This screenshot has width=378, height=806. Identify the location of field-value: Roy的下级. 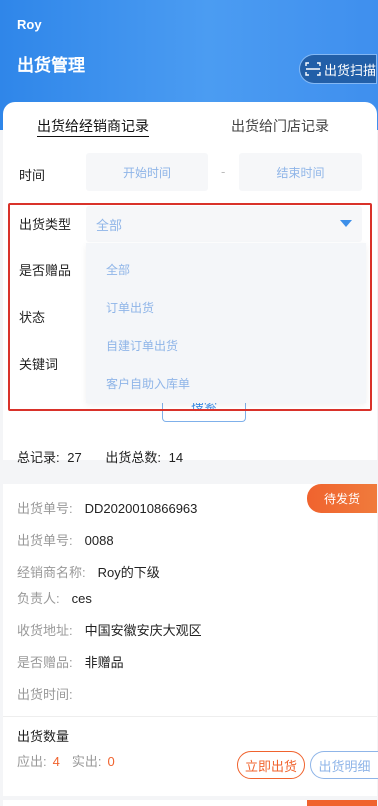
(128, 572).